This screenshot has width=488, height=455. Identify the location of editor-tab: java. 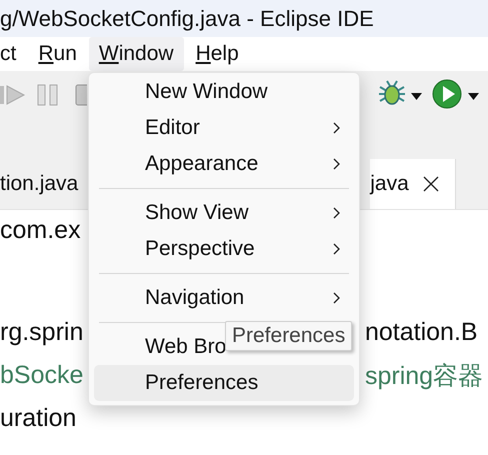
(413, 184).